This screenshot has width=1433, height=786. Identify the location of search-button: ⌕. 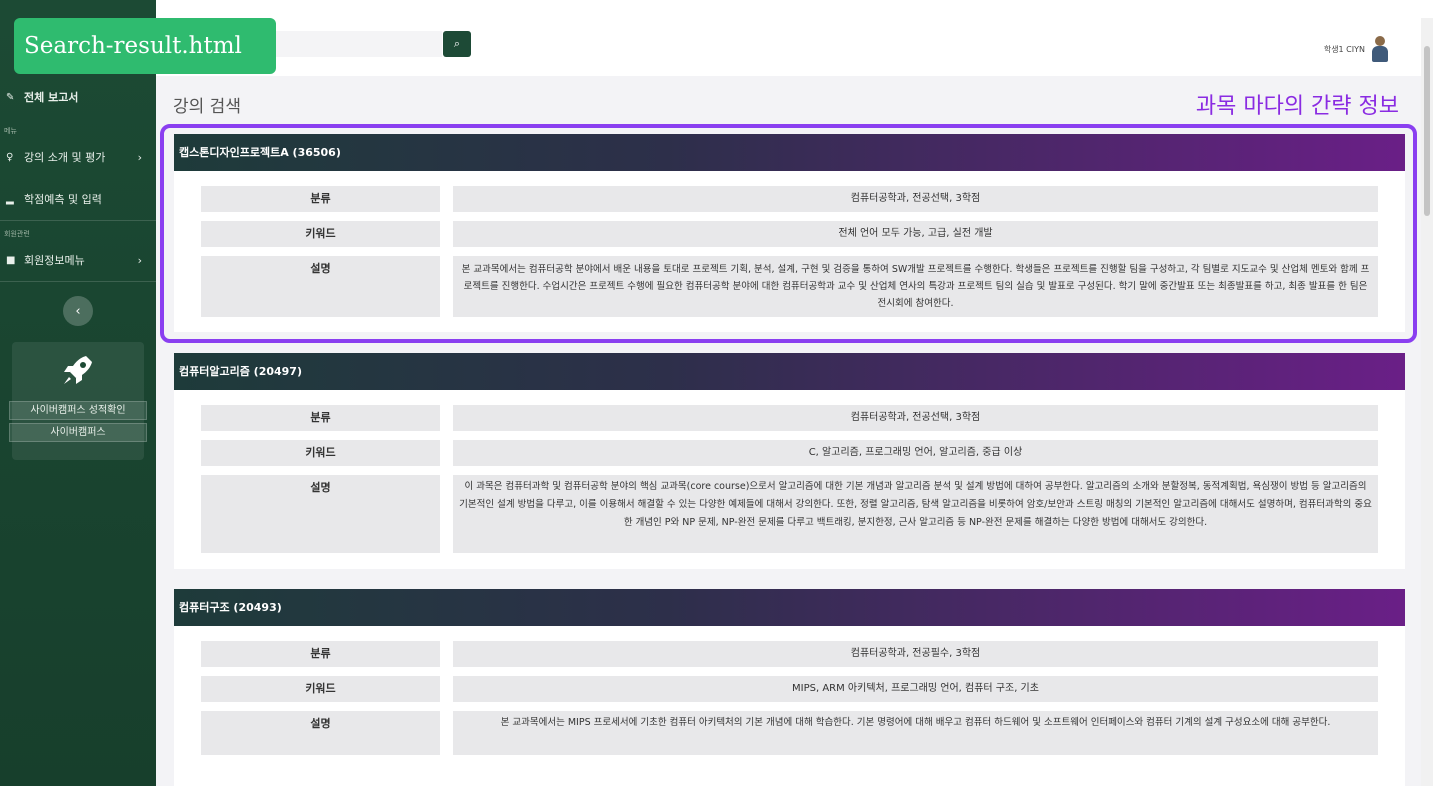
(457, 44).